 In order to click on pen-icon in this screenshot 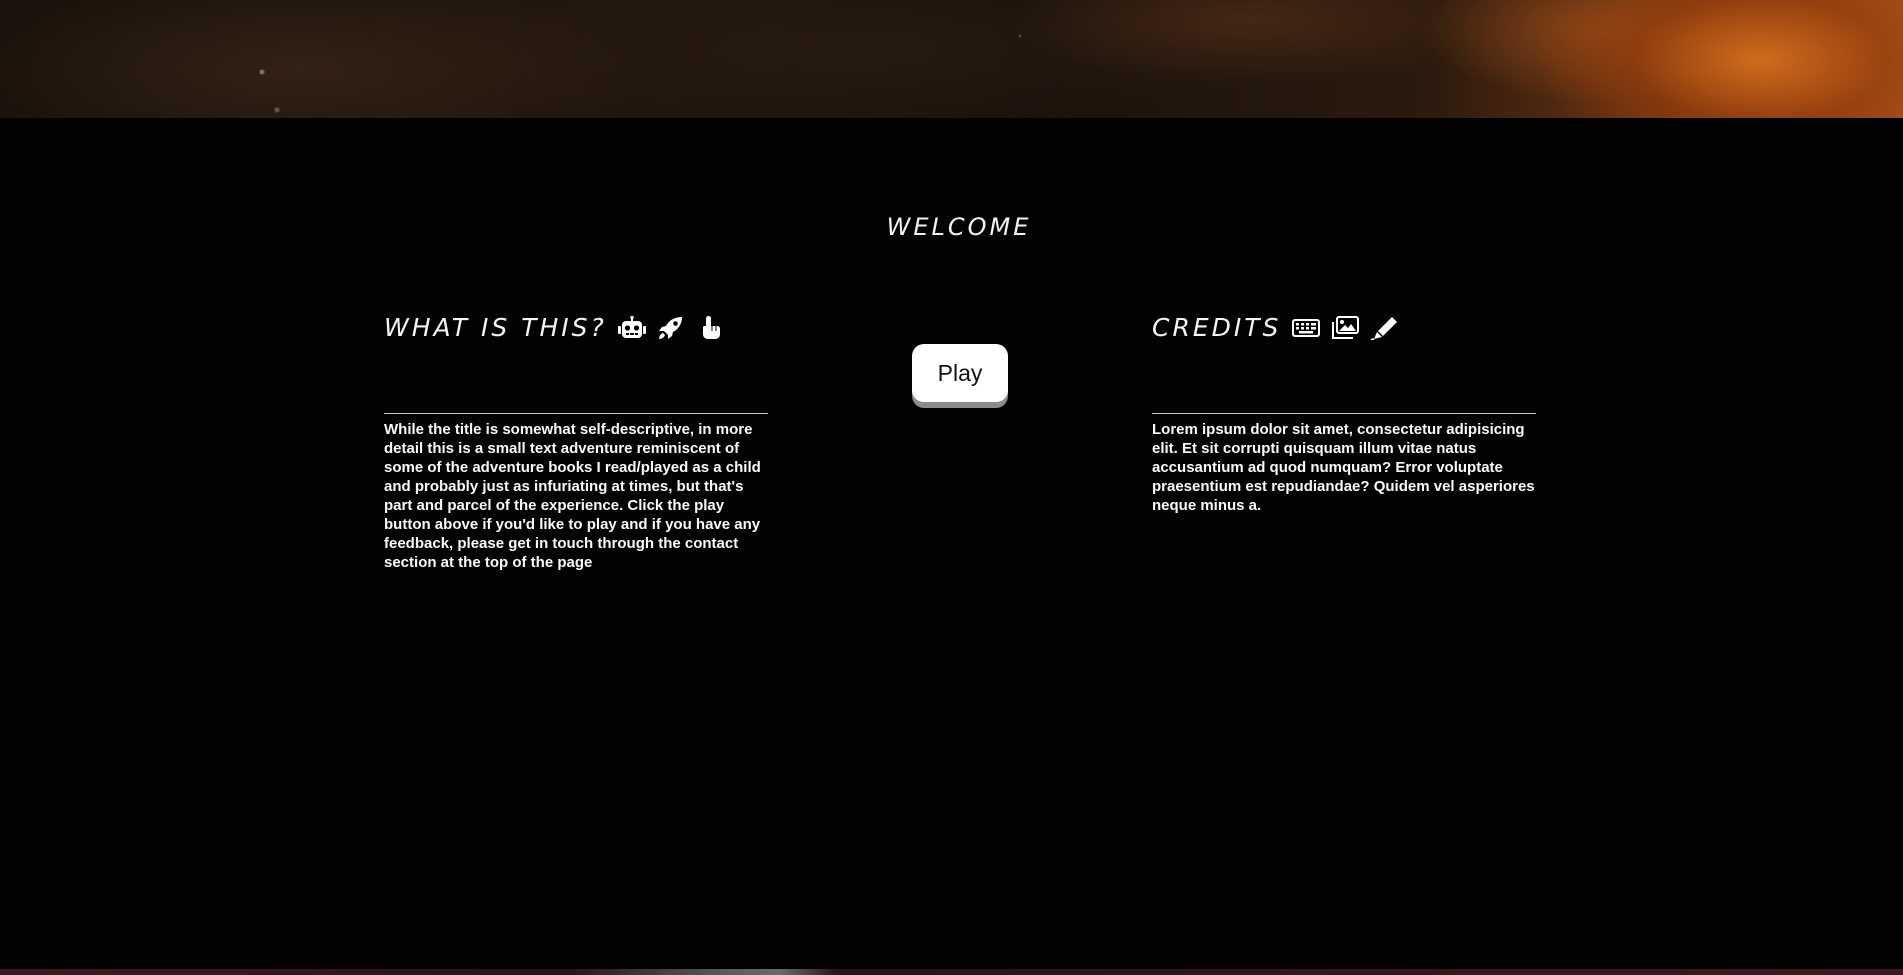, I will do `click(1384, 328)`.